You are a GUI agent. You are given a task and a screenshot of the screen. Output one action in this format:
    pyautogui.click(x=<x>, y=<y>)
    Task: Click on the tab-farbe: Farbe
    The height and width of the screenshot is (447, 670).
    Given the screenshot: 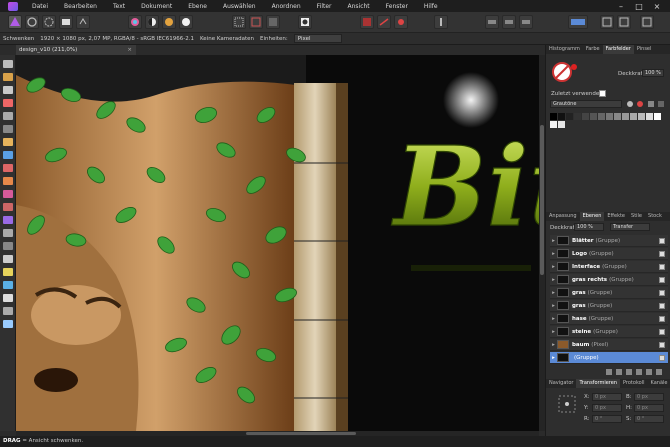 What is the action you would take?
    pyautogui.click(x=593, y=49)
    